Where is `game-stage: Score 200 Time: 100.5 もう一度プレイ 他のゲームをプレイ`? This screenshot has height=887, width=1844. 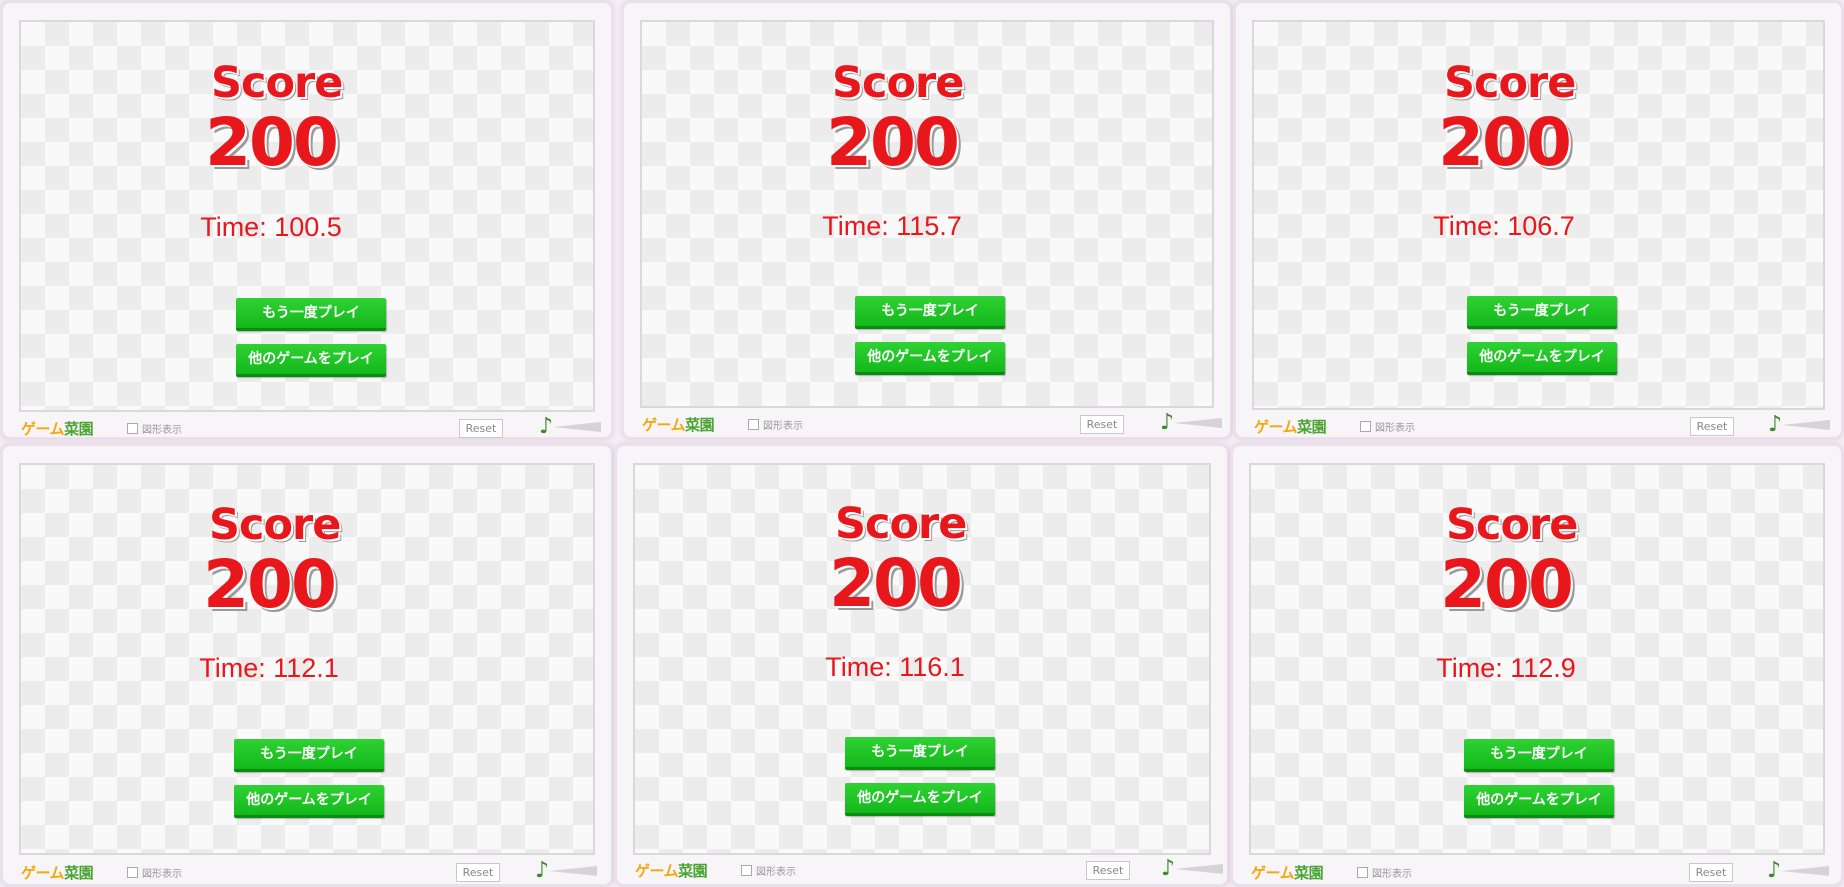
game-stage: Score 200 Time: 100.5 もう一度プレイ 他のゲームをプレイ is located at coordinates (307, 216).